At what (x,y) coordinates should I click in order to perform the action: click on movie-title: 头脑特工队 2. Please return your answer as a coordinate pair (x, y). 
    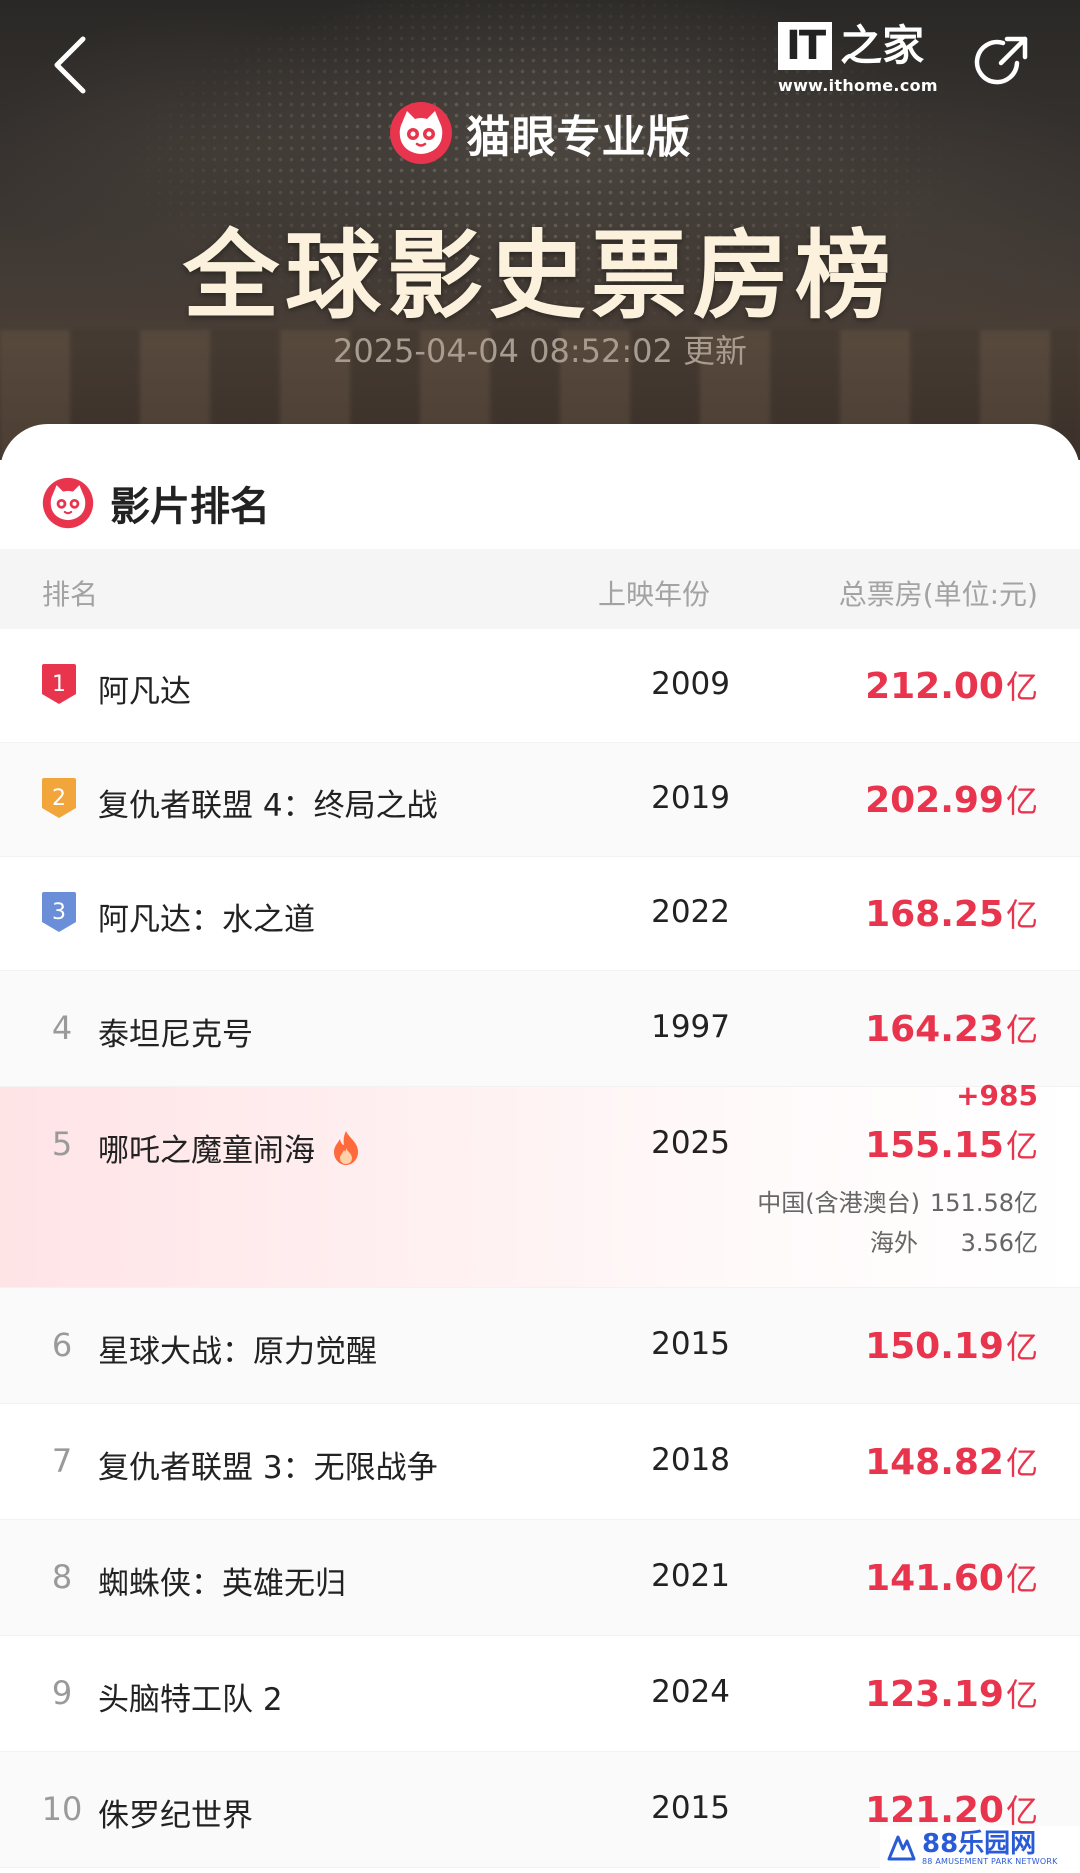
    Looking at the image, I should click on (190, 1700).